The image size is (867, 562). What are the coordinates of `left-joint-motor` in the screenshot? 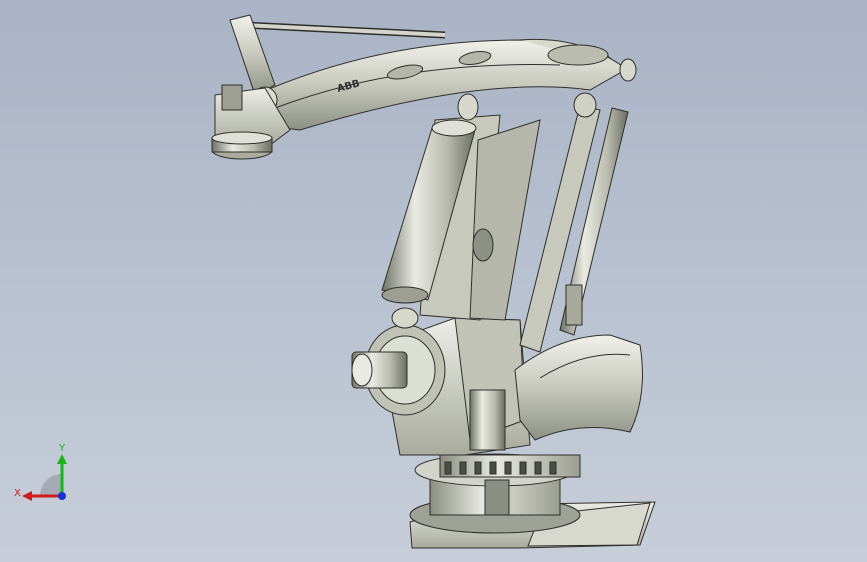 It's located at (398, 361).